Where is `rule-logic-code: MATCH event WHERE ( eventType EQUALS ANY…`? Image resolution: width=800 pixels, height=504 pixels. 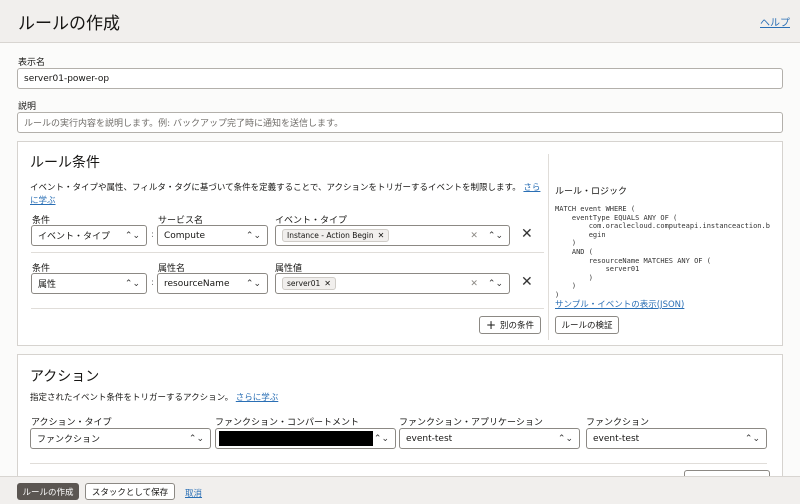
rule-logic-code: MATCH event WHERE ( eventType EQUALS ANY… is located at coordinates (662, 252).